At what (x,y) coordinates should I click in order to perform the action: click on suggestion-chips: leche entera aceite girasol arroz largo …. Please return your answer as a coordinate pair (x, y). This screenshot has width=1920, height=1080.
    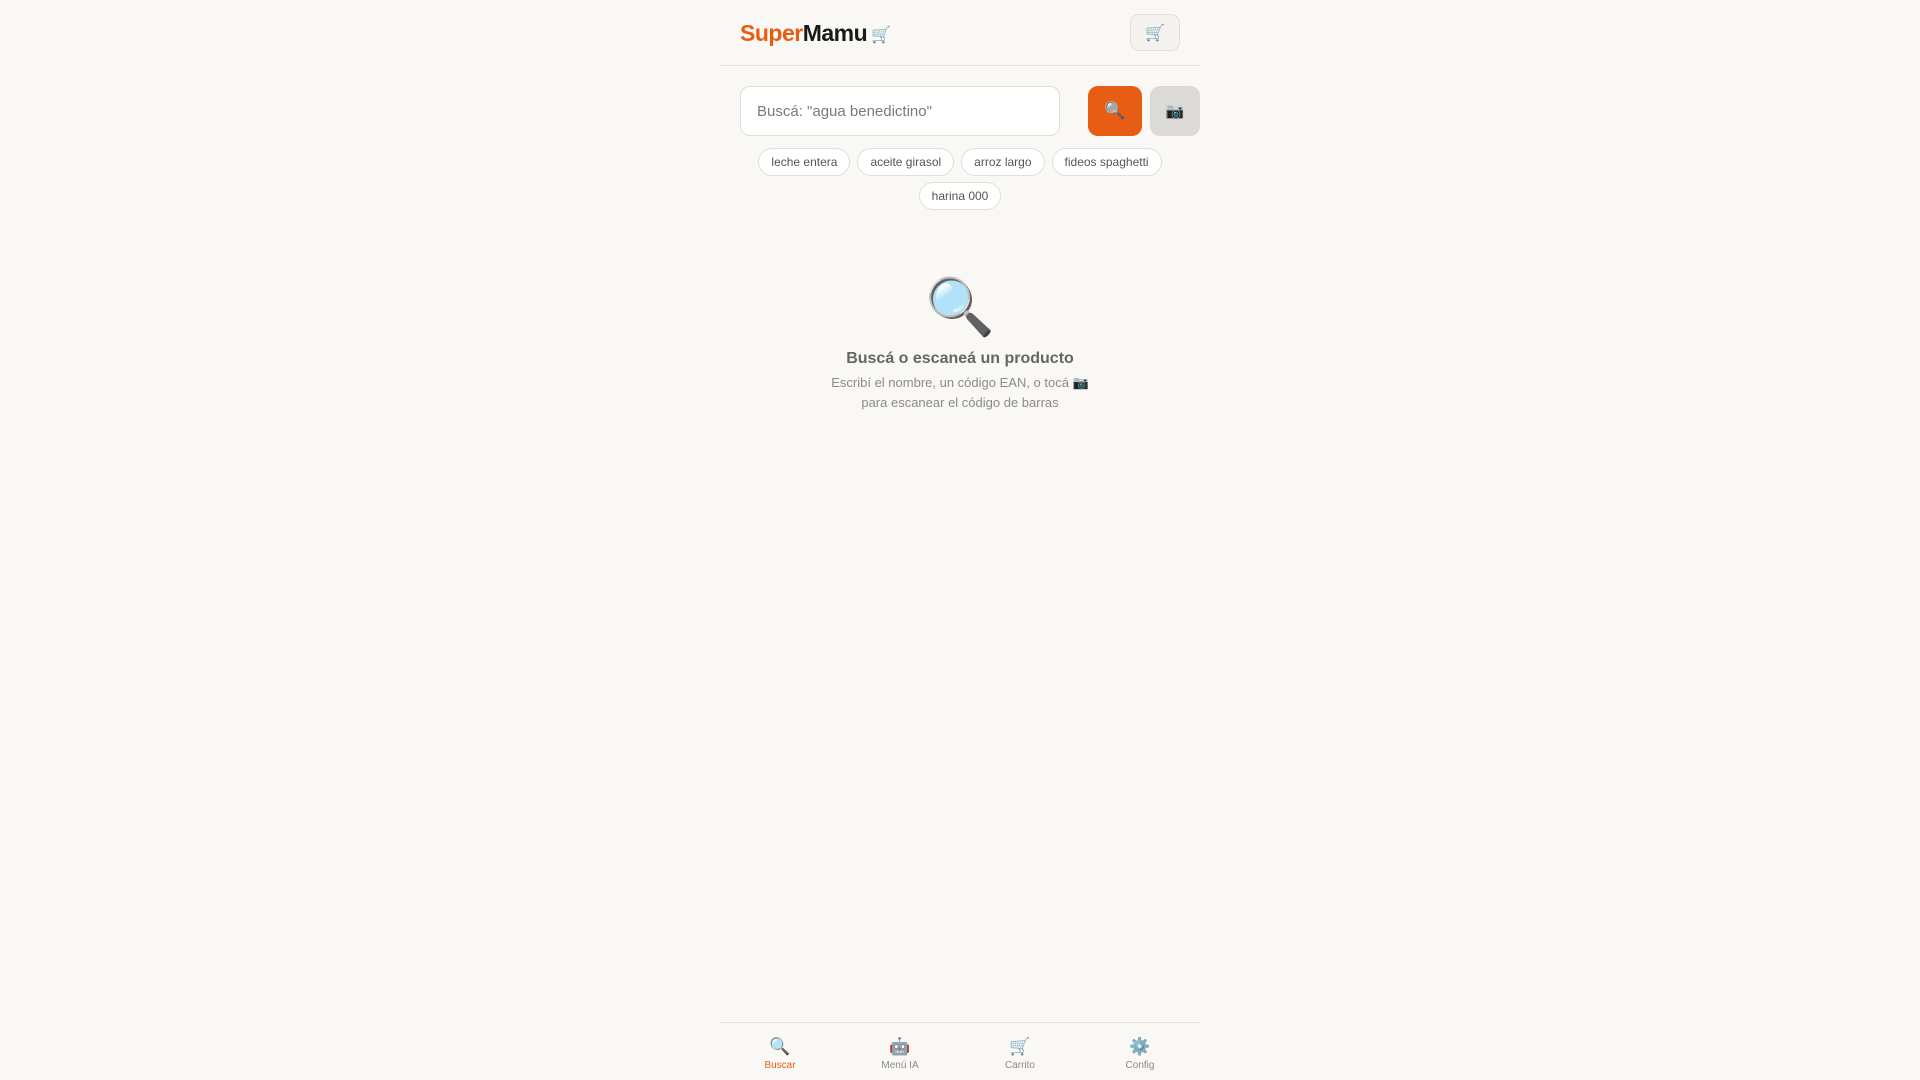
    Looking at the image, I should click on (960, 179).